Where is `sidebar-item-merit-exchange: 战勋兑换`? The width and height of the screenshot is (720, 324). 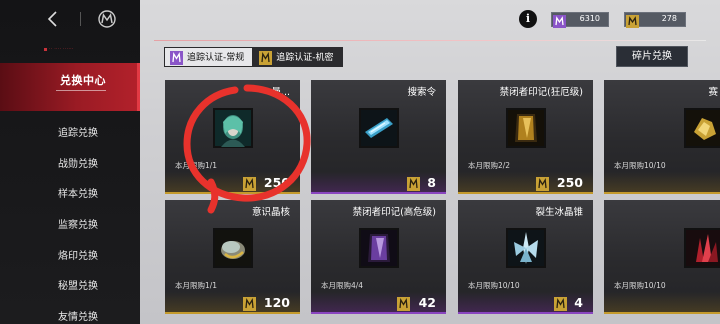 sidebar-item-merit-exchange: 战勋兑换 is located at coordinates (78, 162).